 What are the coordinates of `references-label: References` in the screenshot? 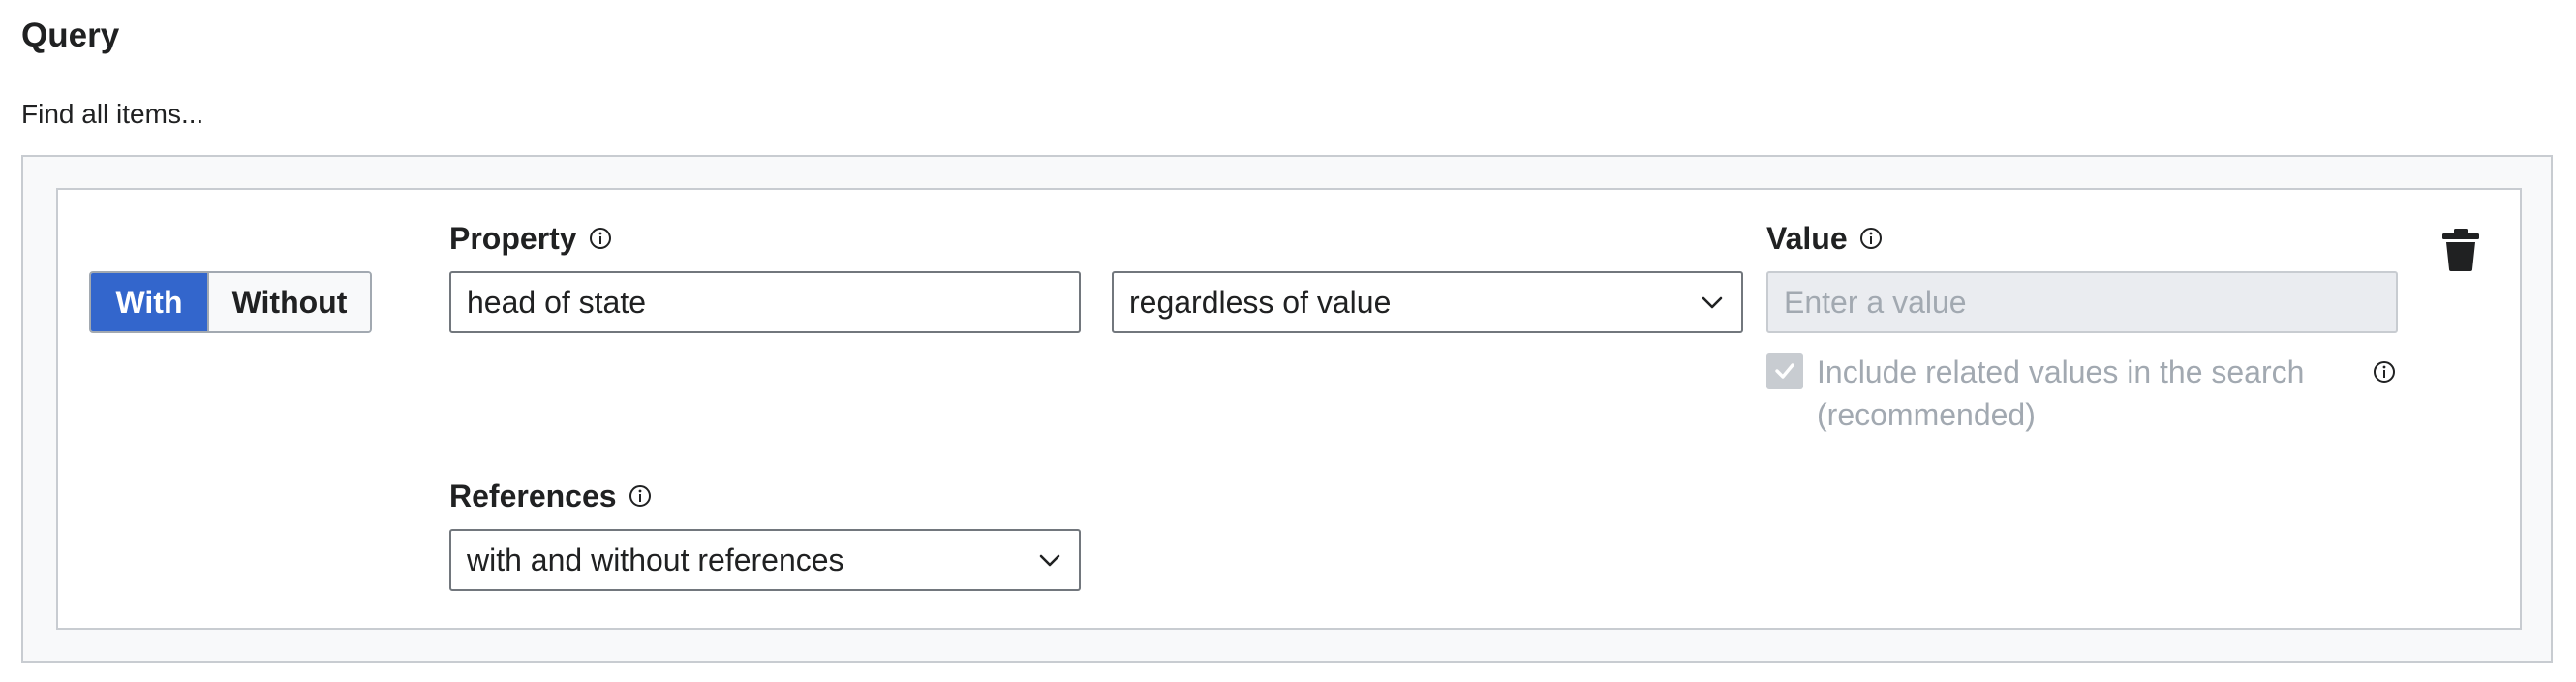 It's located at (550, 496).